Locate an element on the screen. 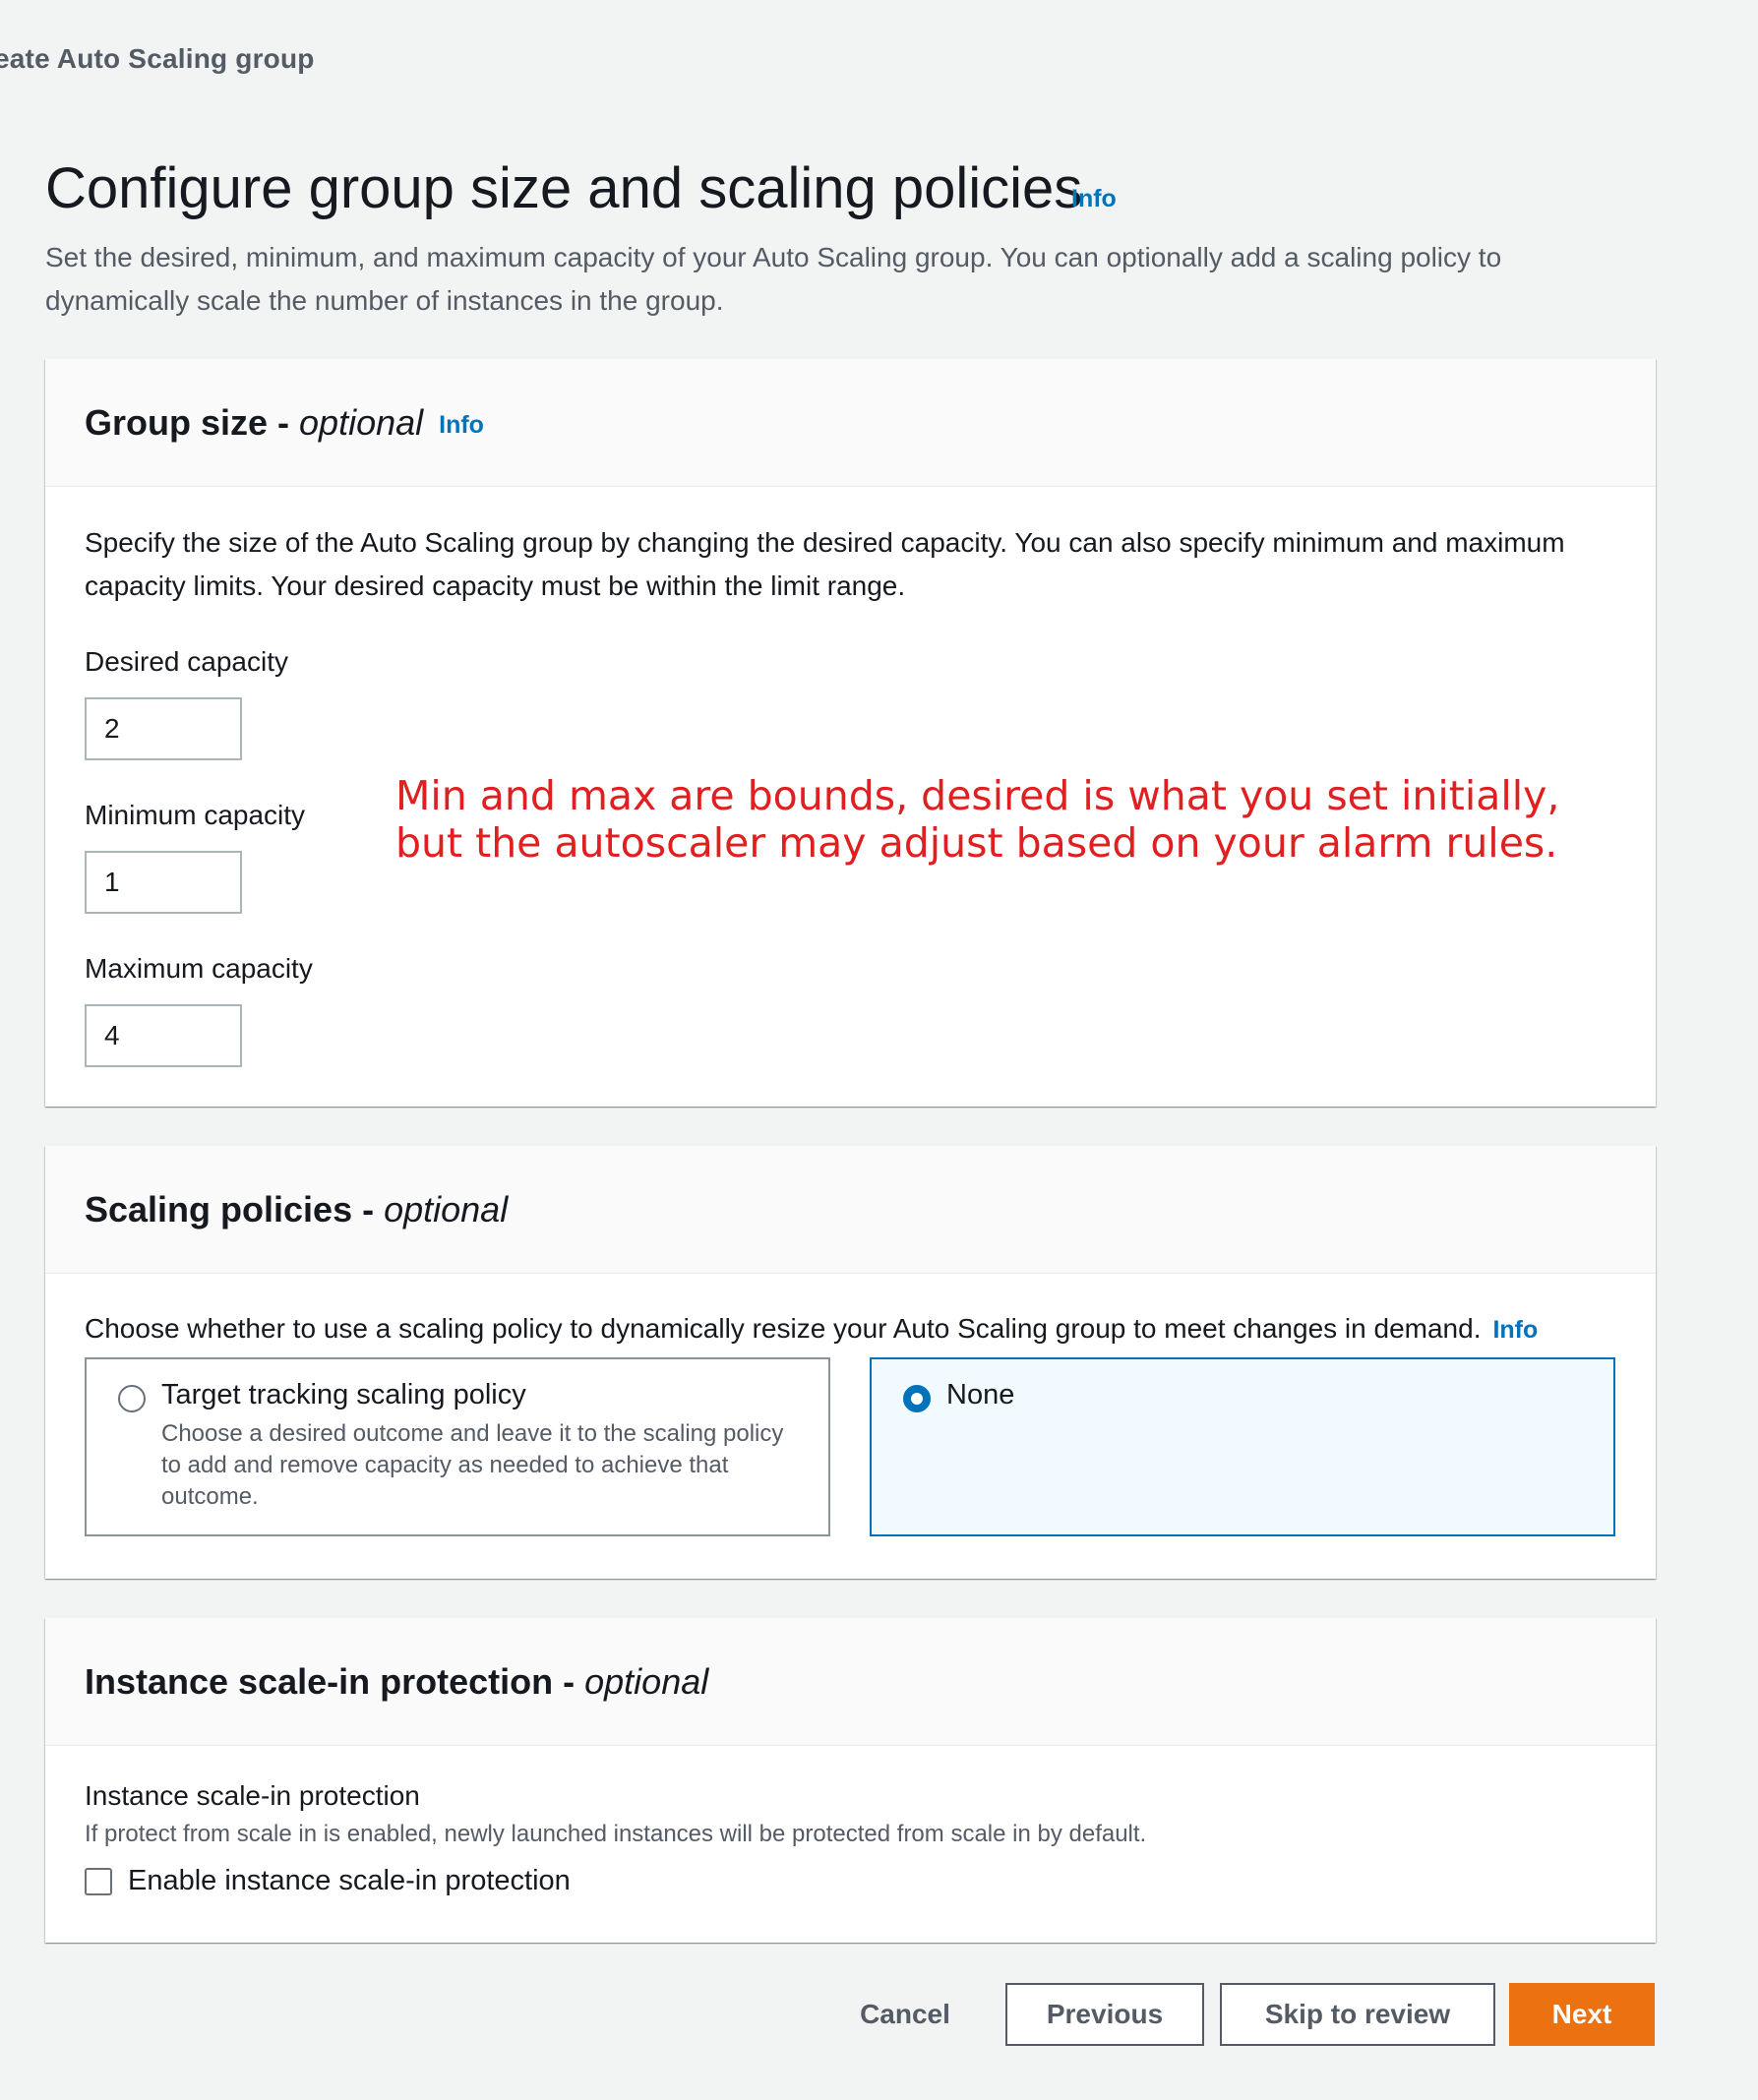  scaling-policies-info-link: Info is located at coordinates (1515, 1330).